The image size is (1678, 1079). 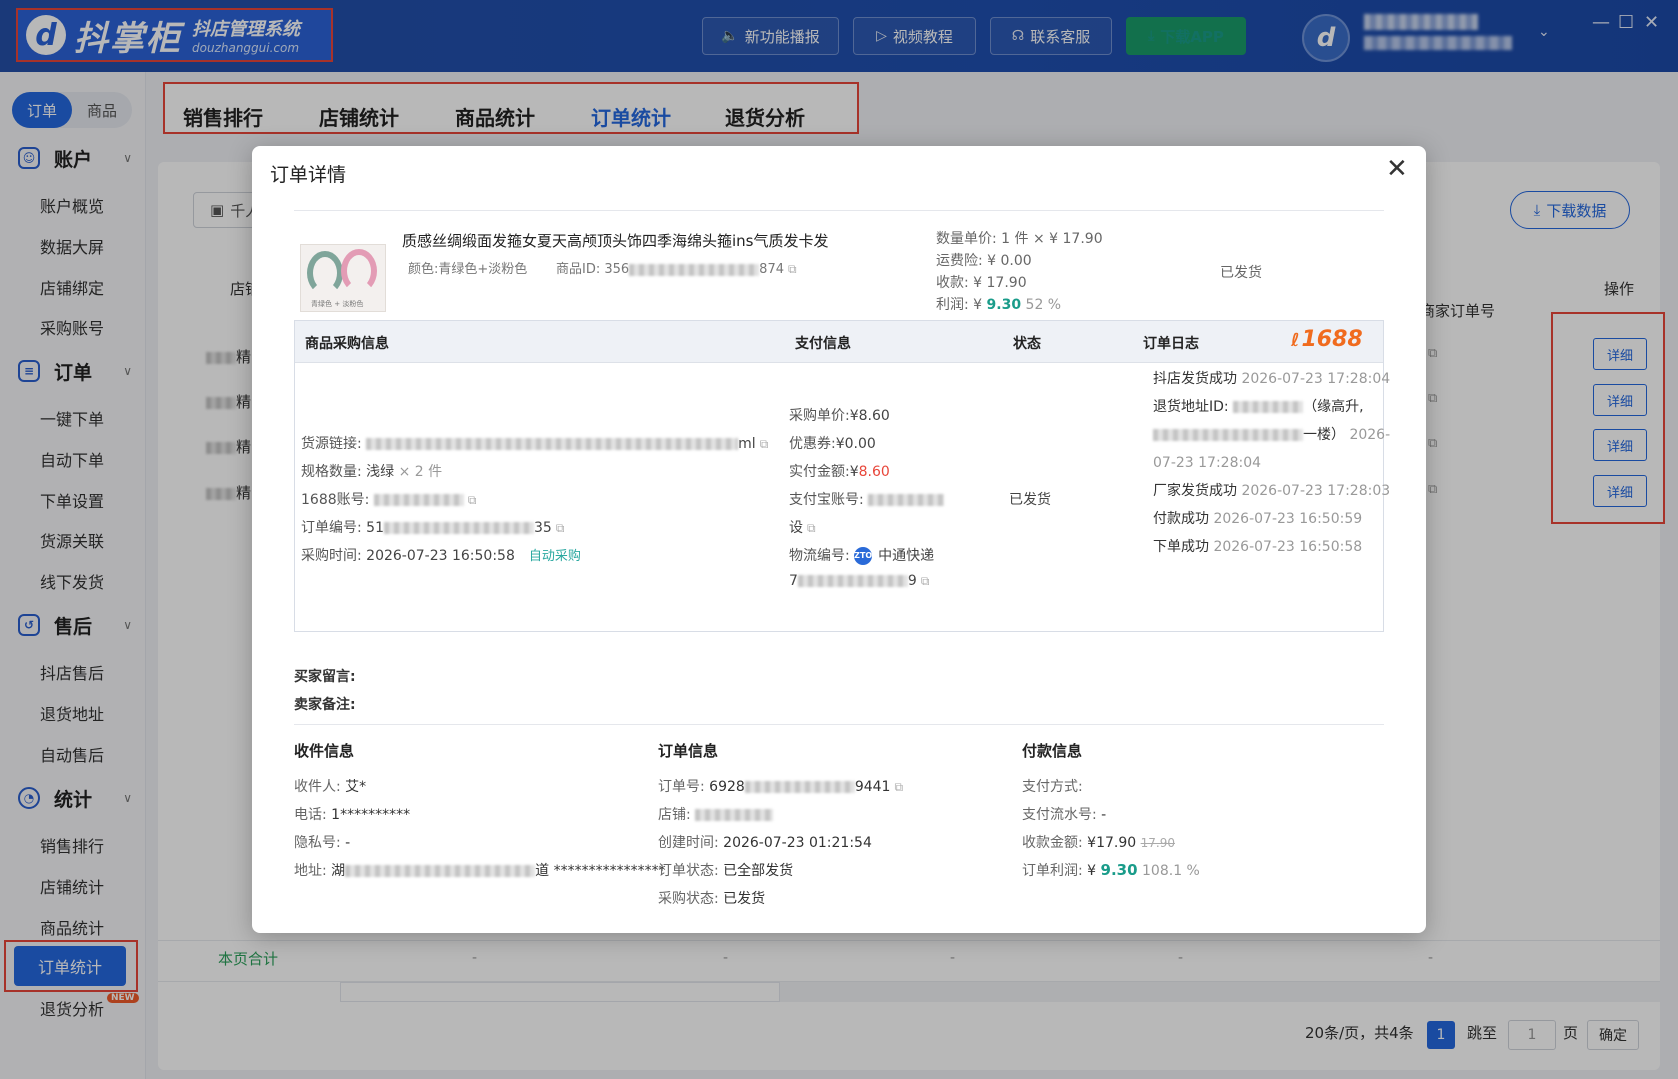 I want to click on seller-note-label: 卖家备注:, so click(x=325, y=705).